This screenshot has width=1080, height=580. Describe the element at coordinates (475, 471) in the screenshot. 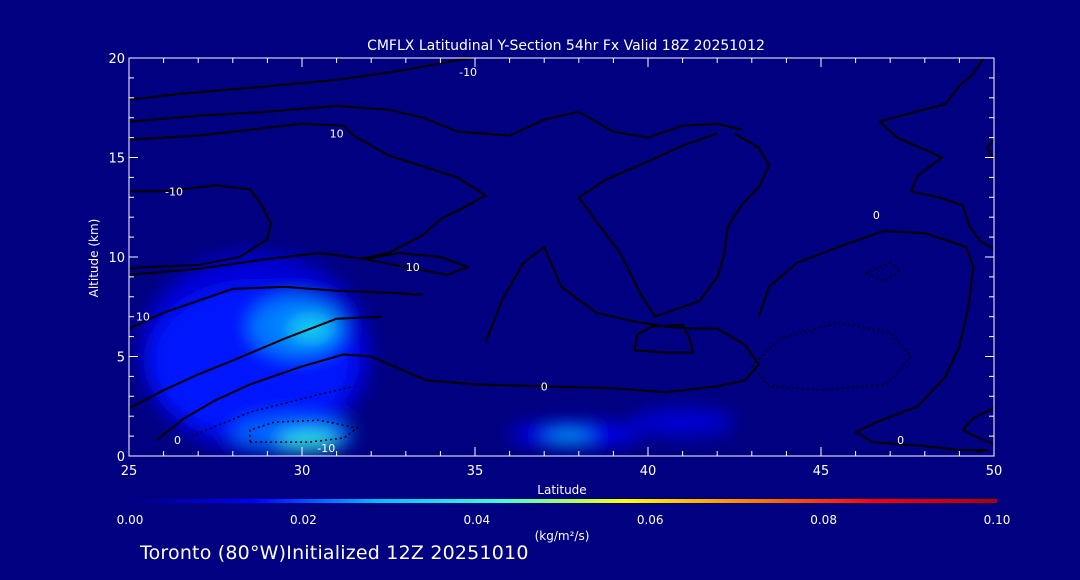

I see `x-tick-label-35: 35` at that location.